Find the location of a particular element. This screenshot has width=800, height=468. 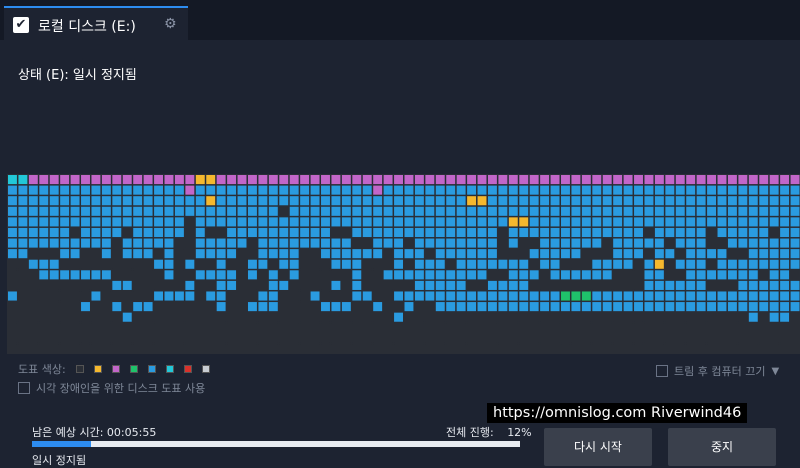

tab-checkbox: ✔ is located at coordinates (21, 25).